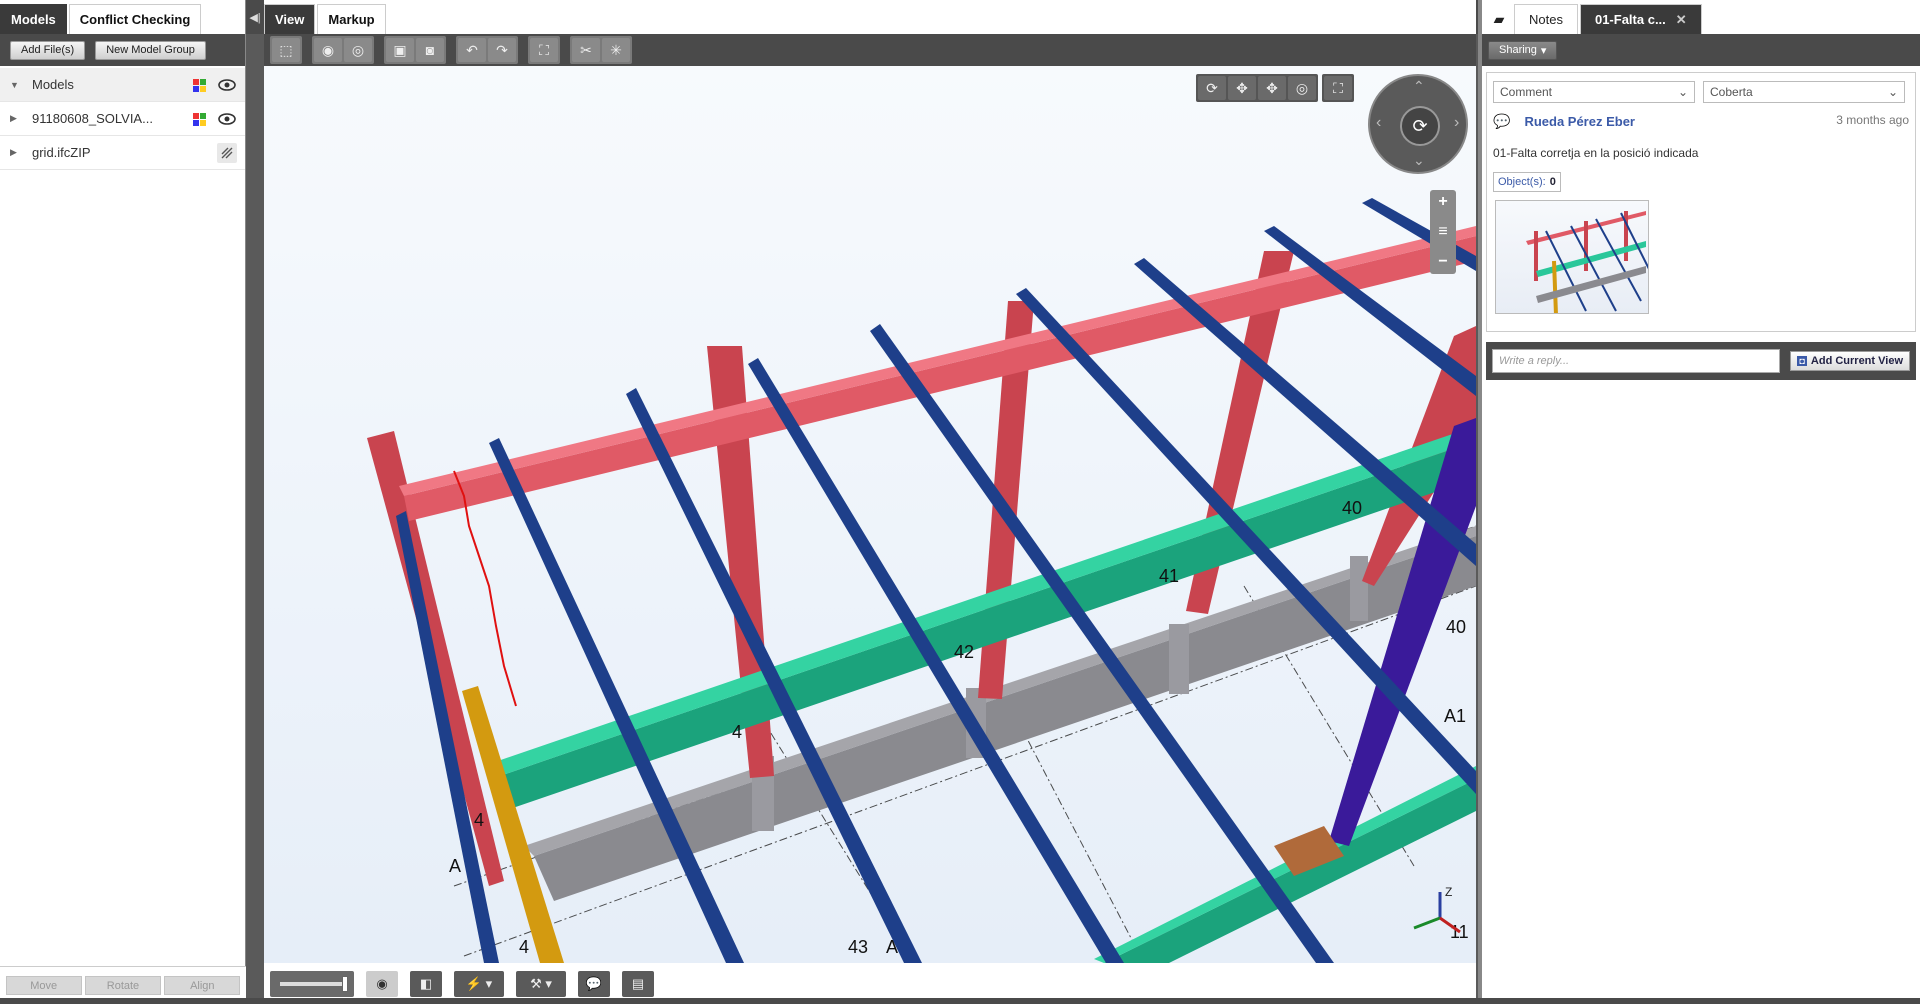  I want to click on add-files-button: Add File(s), so click(48, 50).